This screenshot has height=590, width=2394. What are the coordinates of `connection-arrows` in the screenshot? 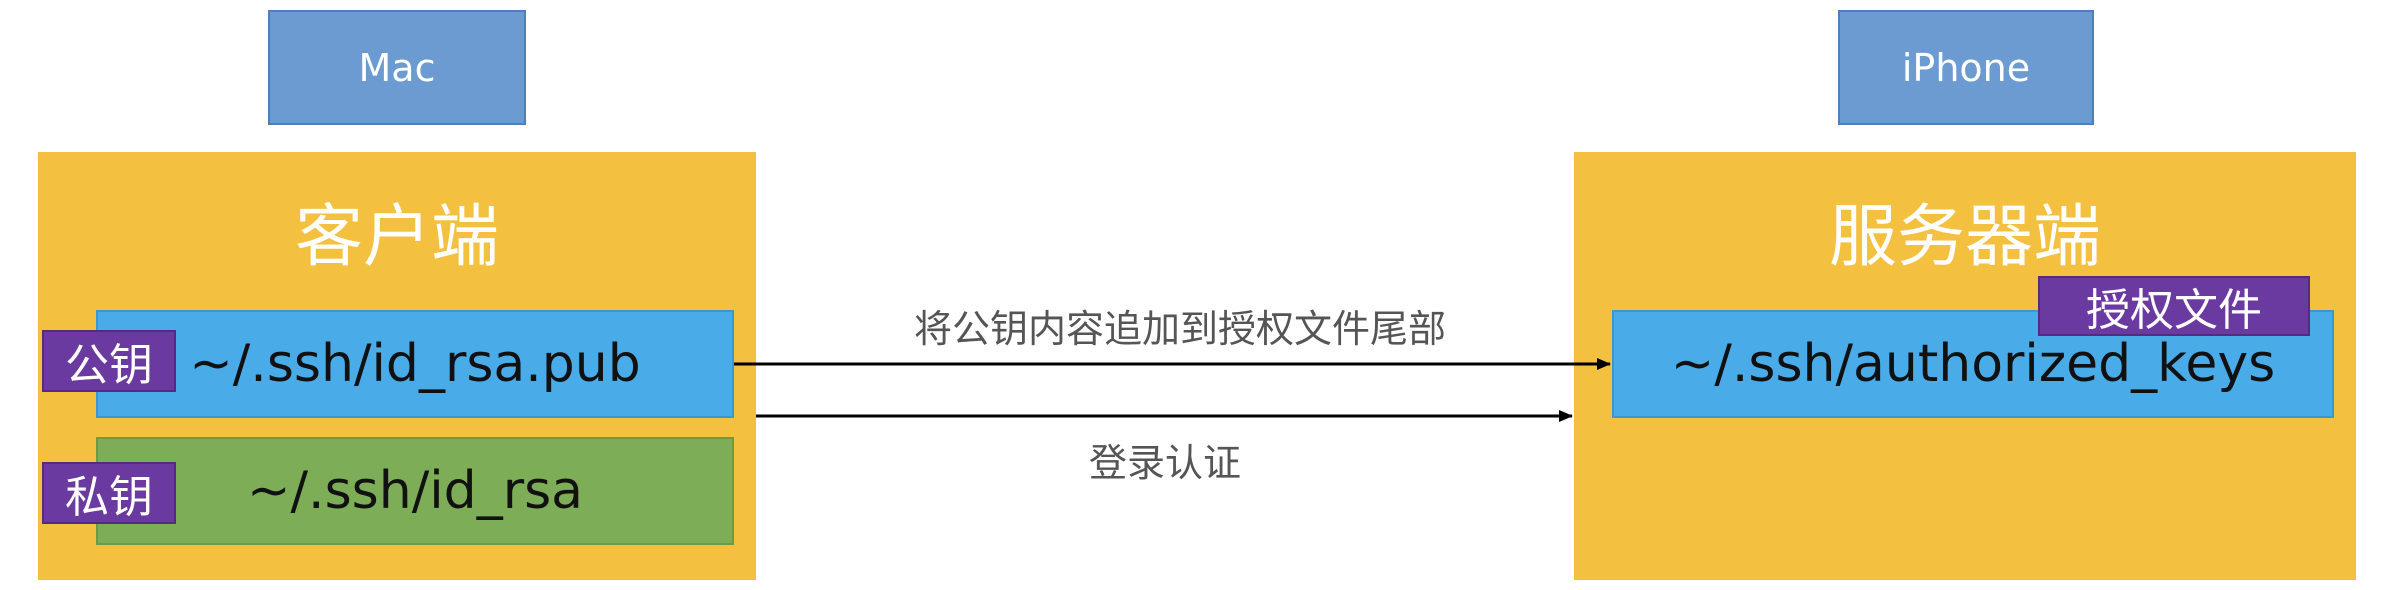 It's located at (1172, 390).